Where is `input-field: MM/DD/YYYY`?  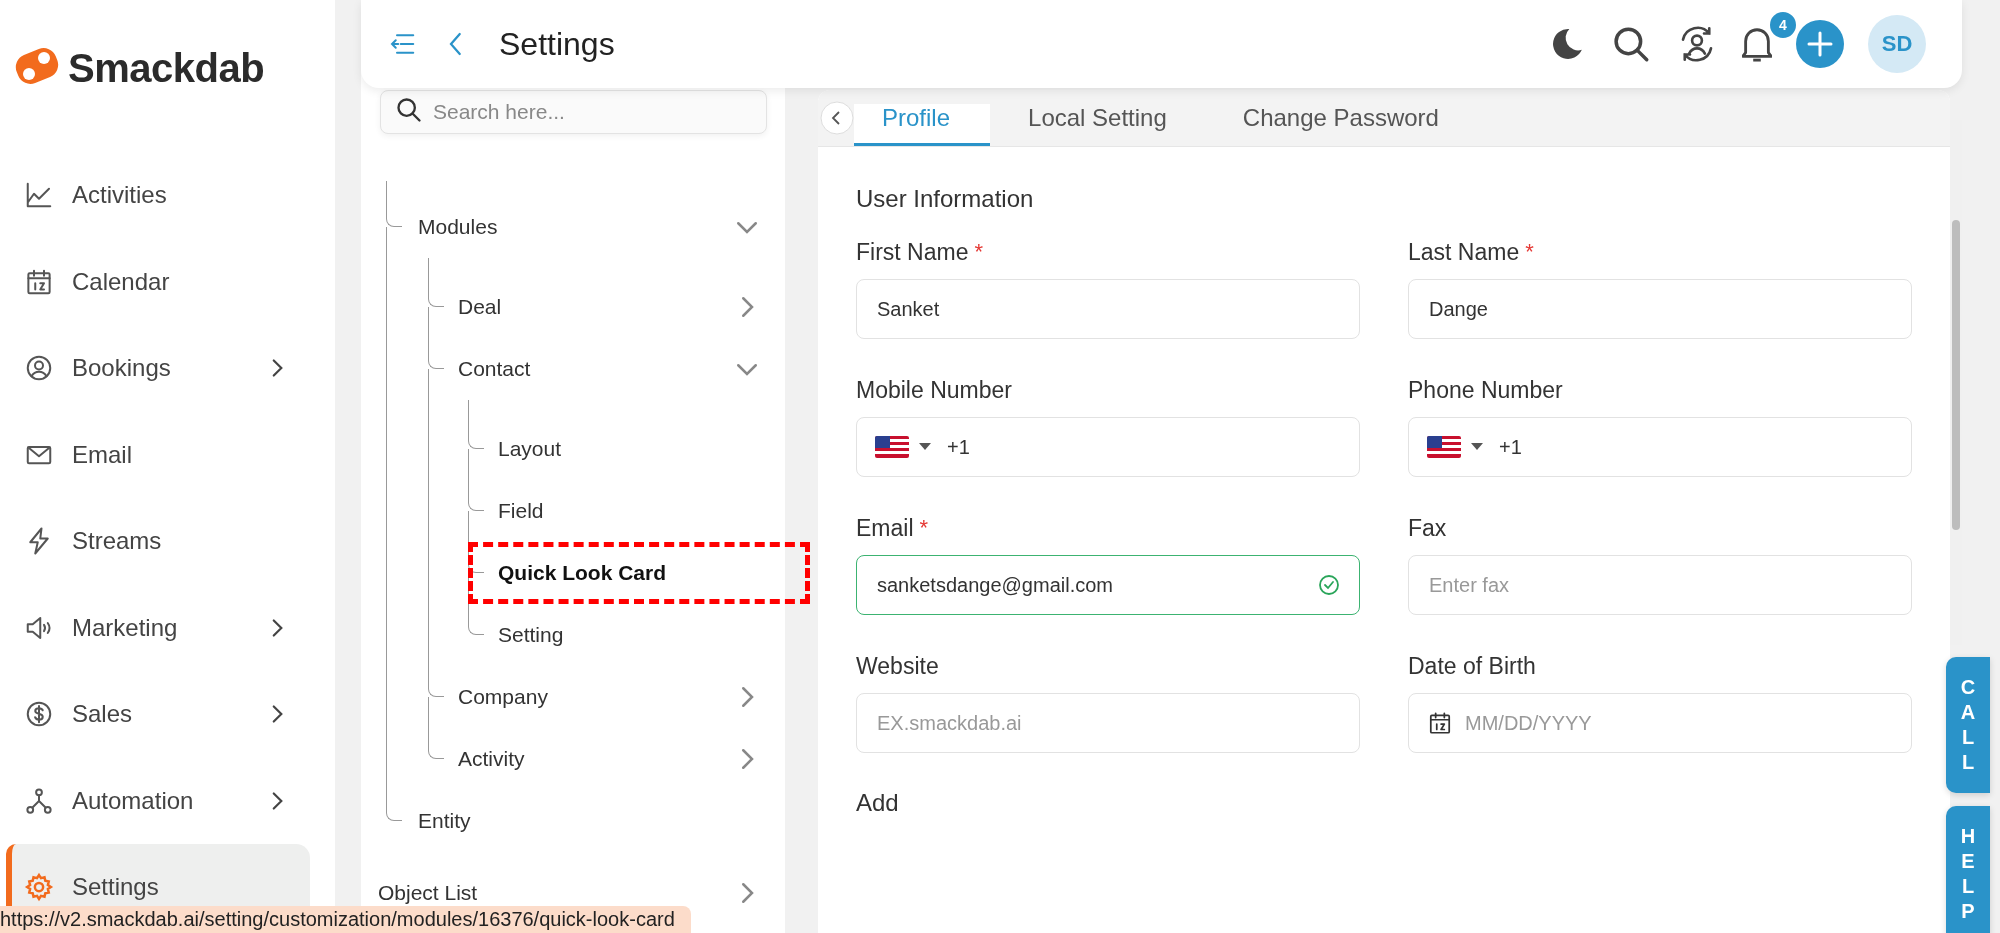
input-field: MM/DD/YYYY is located at coordinates (1660, 723).